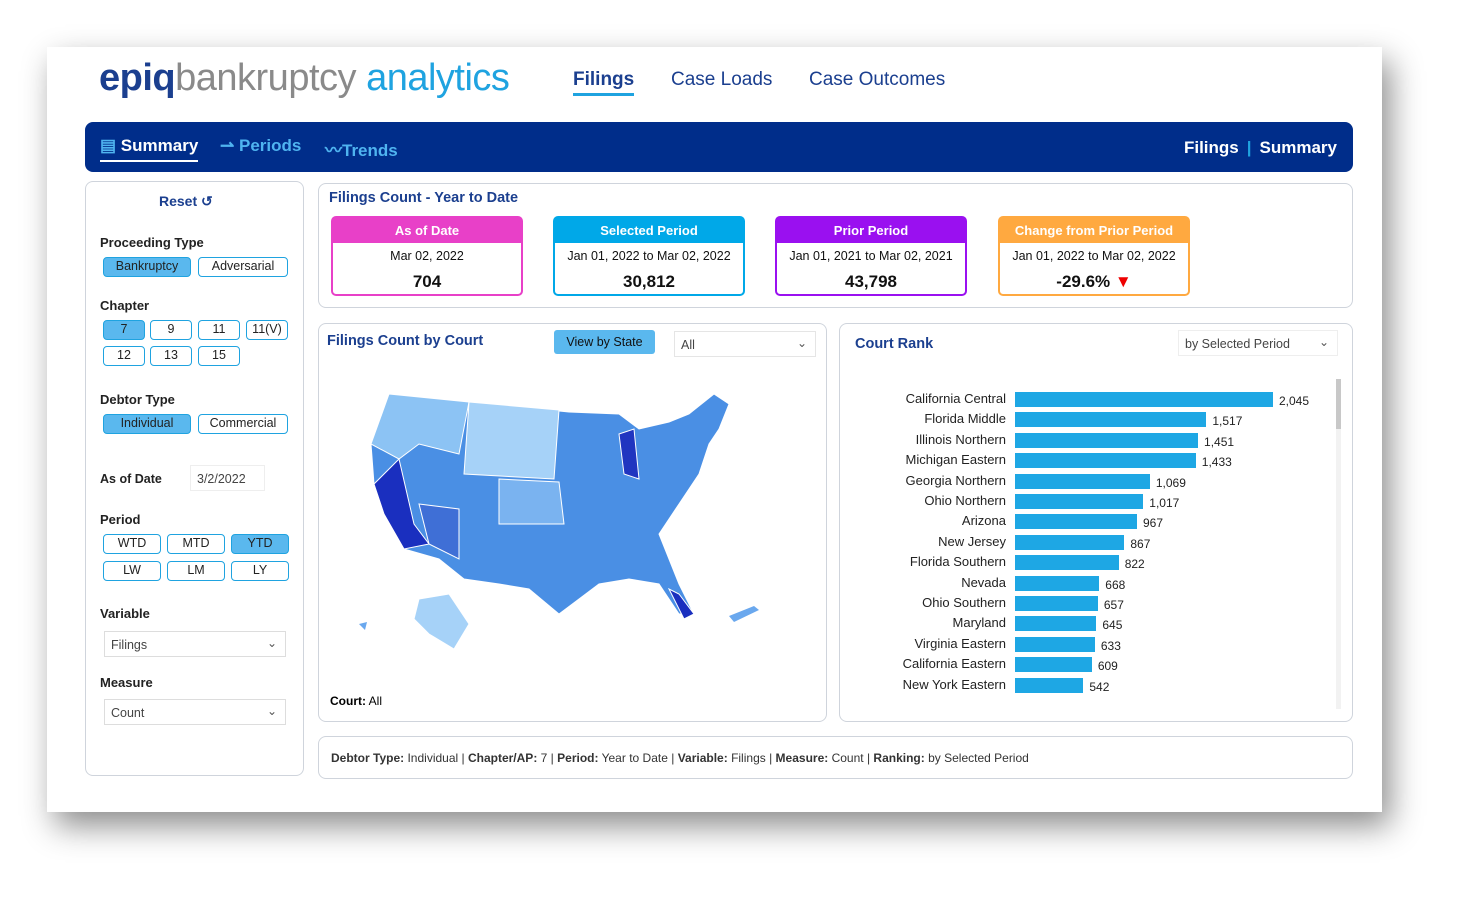  What do you see at coordinates (1094, 230) in the screenshot?
I see `kpi-header: Change from Prior Period` at bounding box center [1094, 230].